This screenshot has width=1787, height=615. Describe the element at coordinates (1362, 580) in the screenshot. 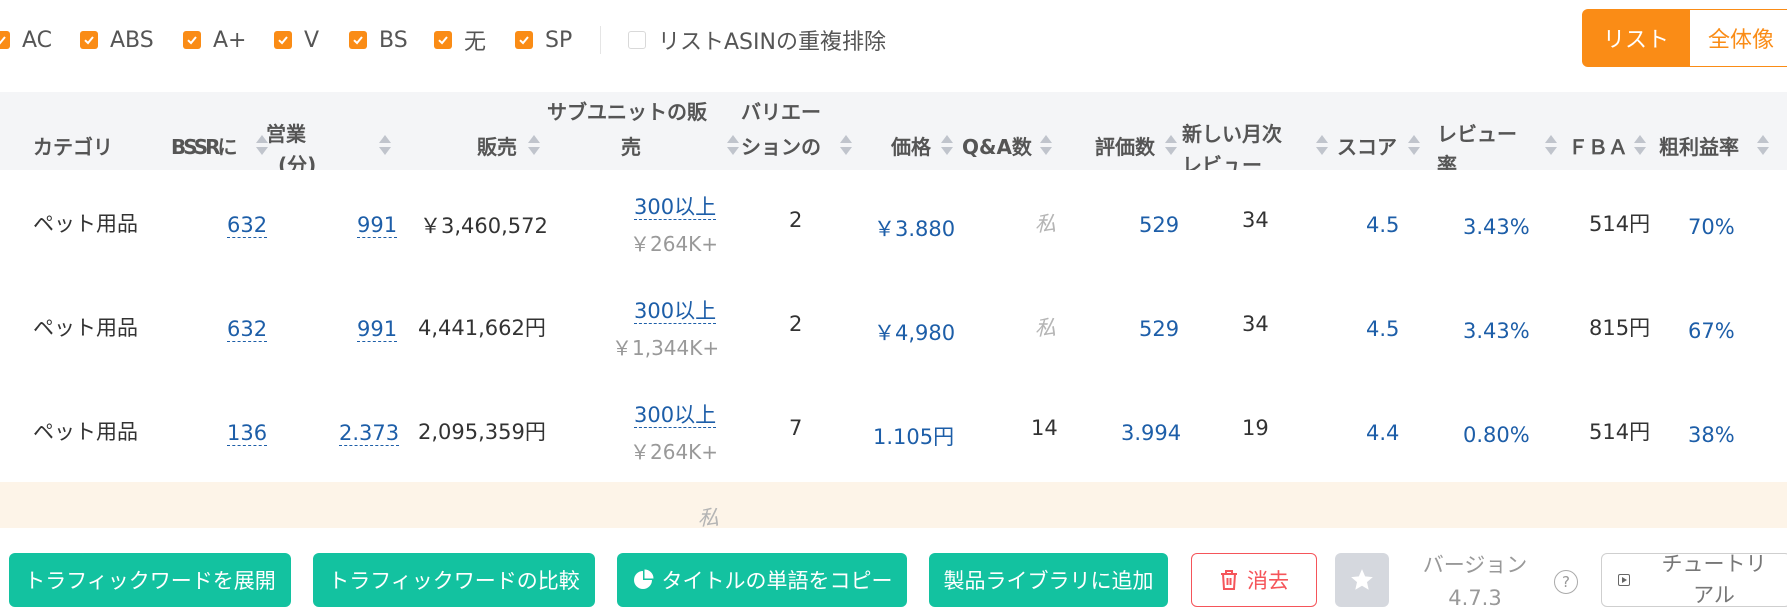

I see `favorite-button` at that location.